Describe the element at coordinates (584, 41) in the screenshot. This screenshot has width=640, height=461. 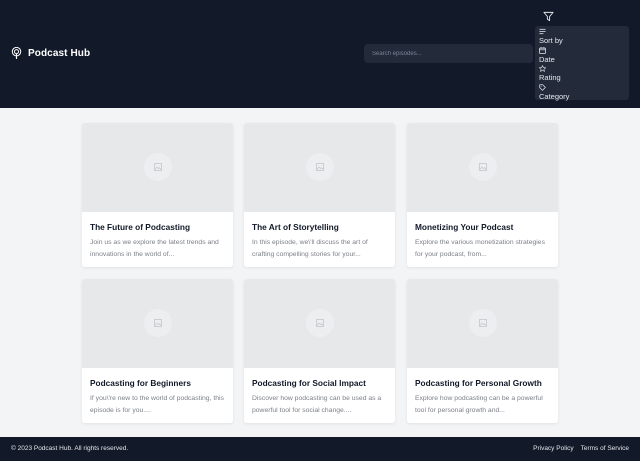
I see `sort-by-label: Sort by` at that location.